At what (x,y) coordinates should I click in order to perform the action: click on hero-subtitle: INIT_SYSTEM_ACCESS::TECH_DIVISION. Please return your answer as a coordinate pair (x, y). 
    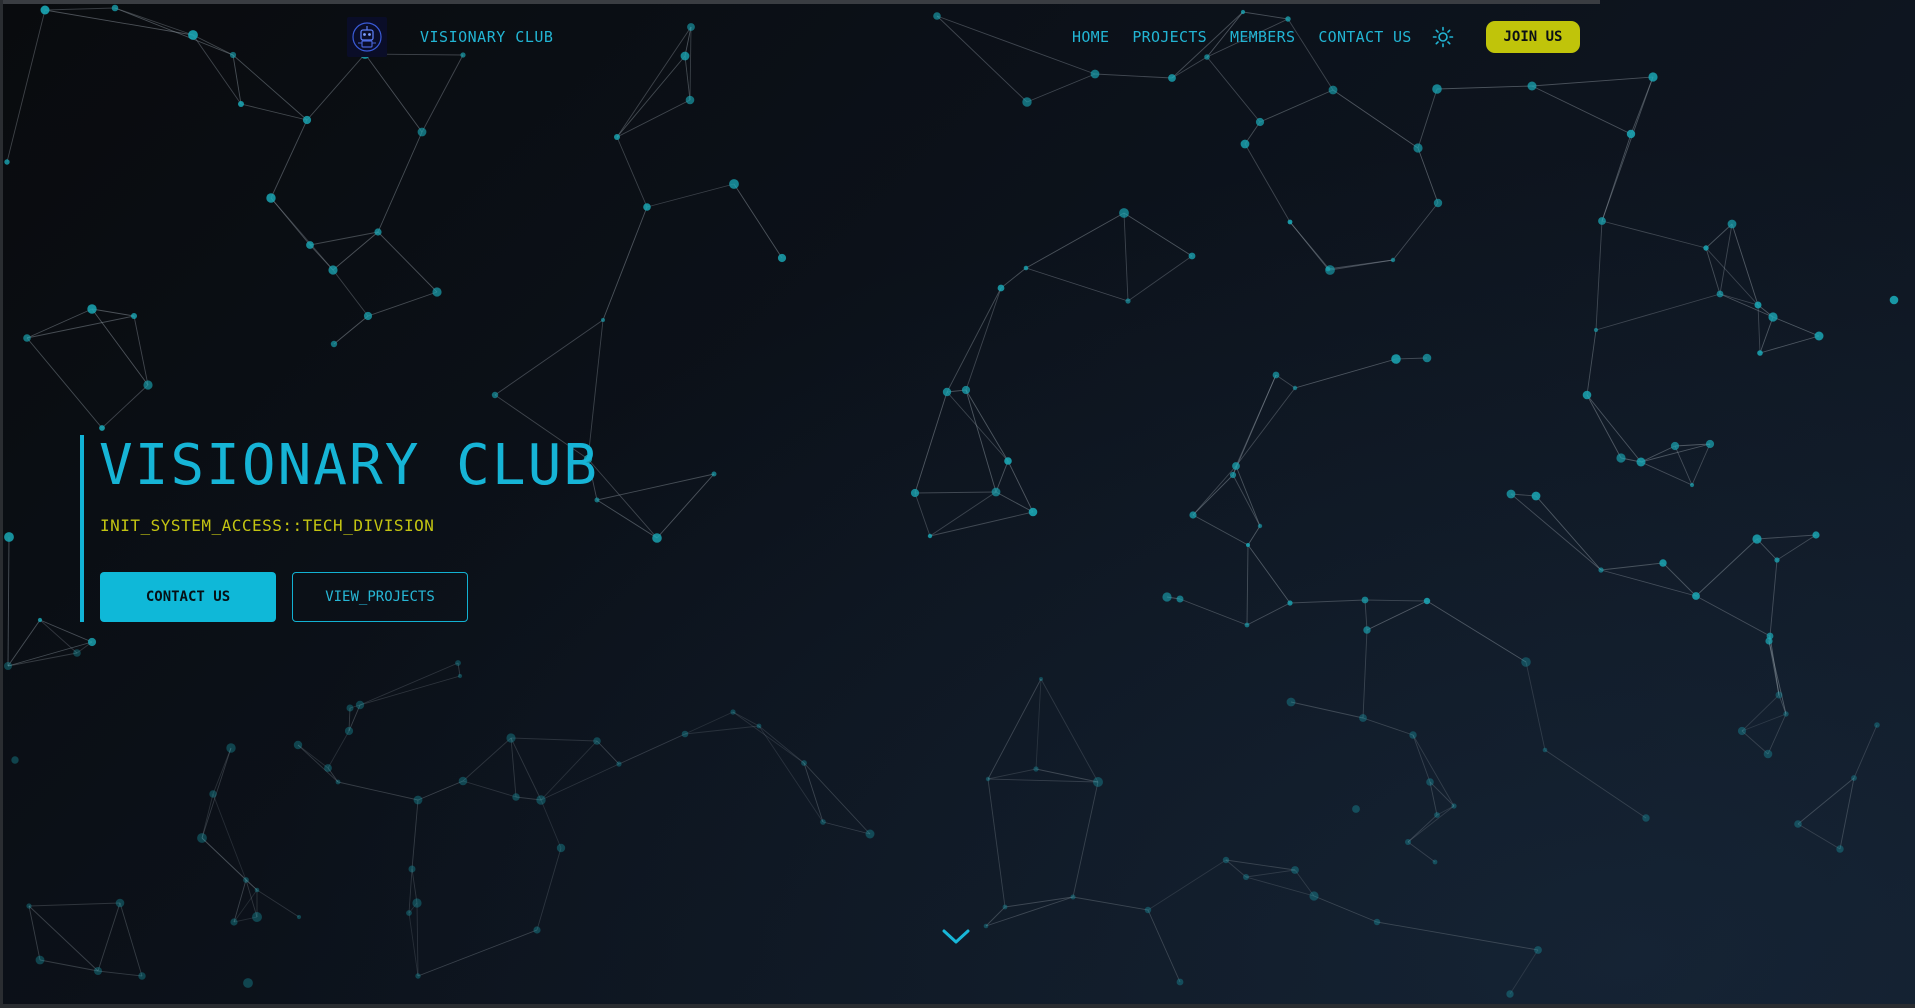
    Looking at the image, I should click on (267, 525).